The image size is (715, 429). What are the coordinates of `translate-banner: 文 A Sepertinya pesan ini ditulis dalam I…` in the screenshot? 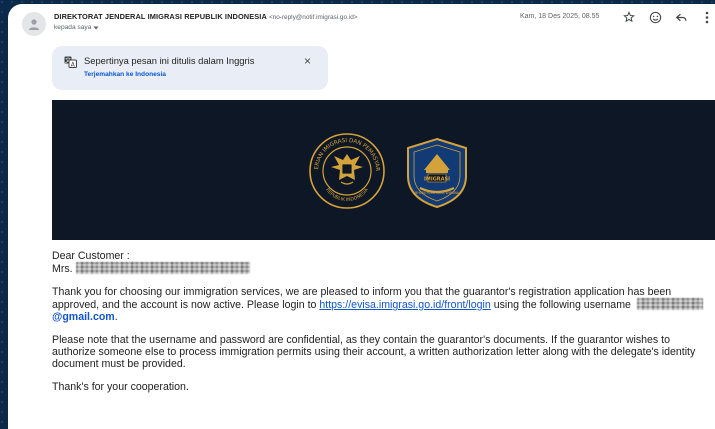 It's located at (190, 68).